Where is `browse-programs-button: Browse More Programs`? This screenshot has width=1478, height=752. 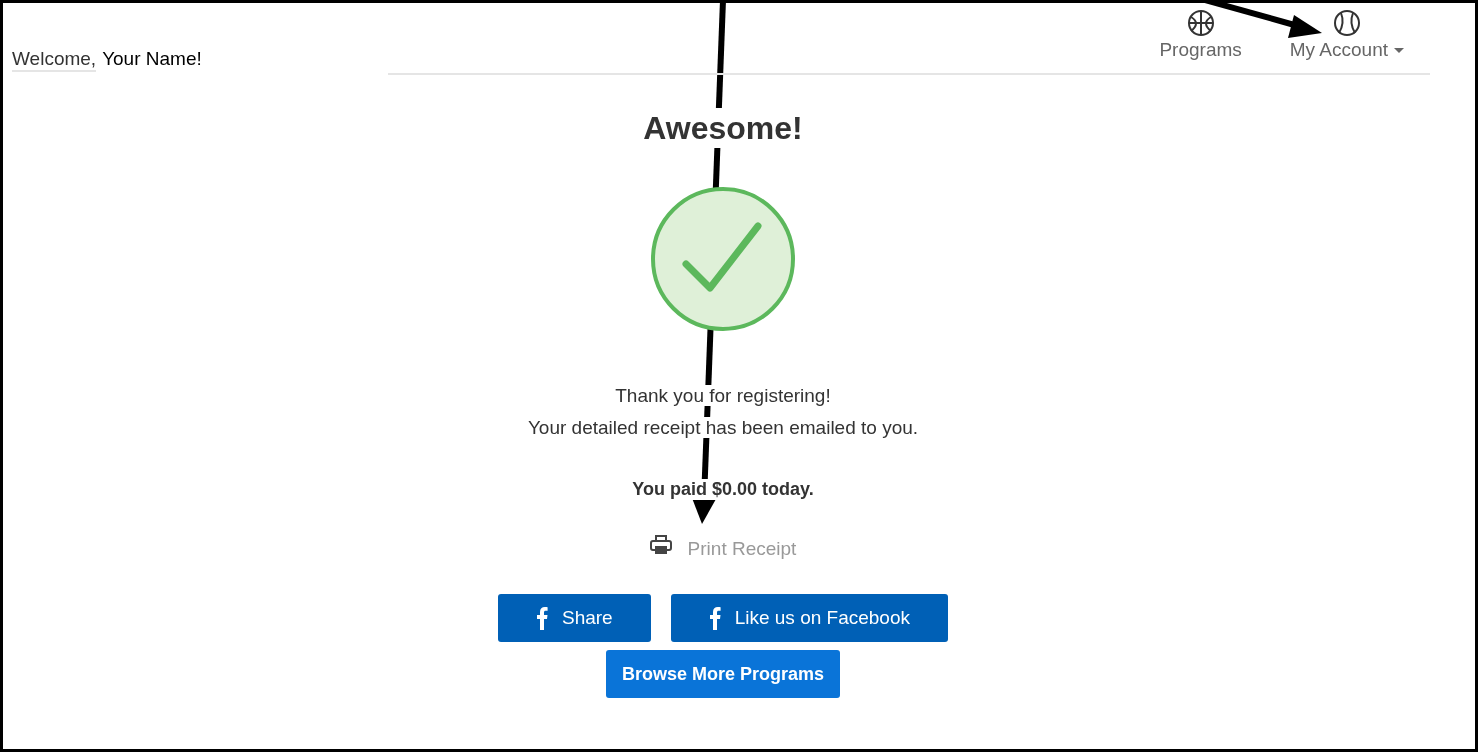
browse-programs-button: Browse More Programs is located at coordinates (723, 674).